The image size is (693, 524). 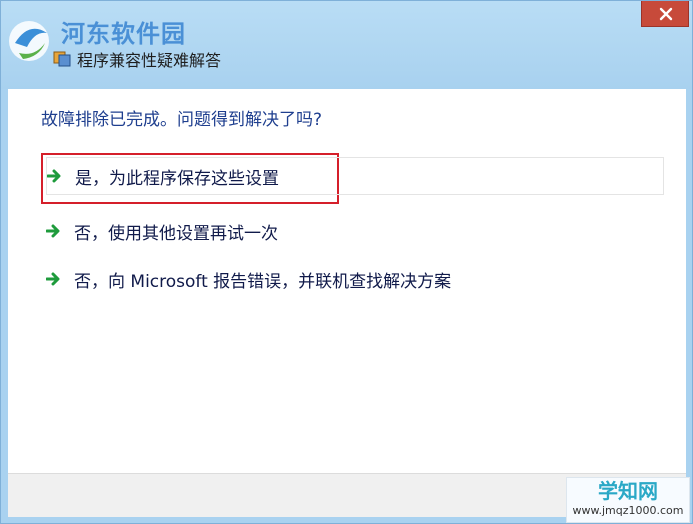 What do you see at coordinates (149, 60) in the screenshot?
I see `window-title: 程序兼容性疑难解答` at bounding box center [149, 60].